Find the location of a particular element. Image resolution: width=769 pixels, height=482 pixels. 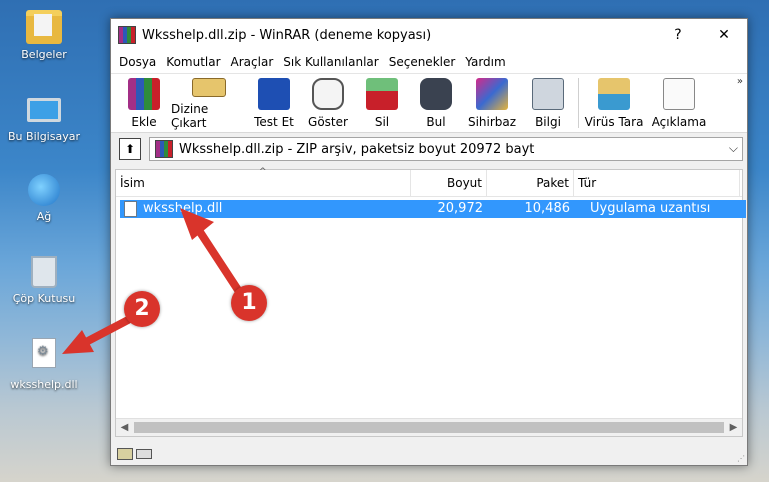

archive-icon is located at coordinates (164, 149).